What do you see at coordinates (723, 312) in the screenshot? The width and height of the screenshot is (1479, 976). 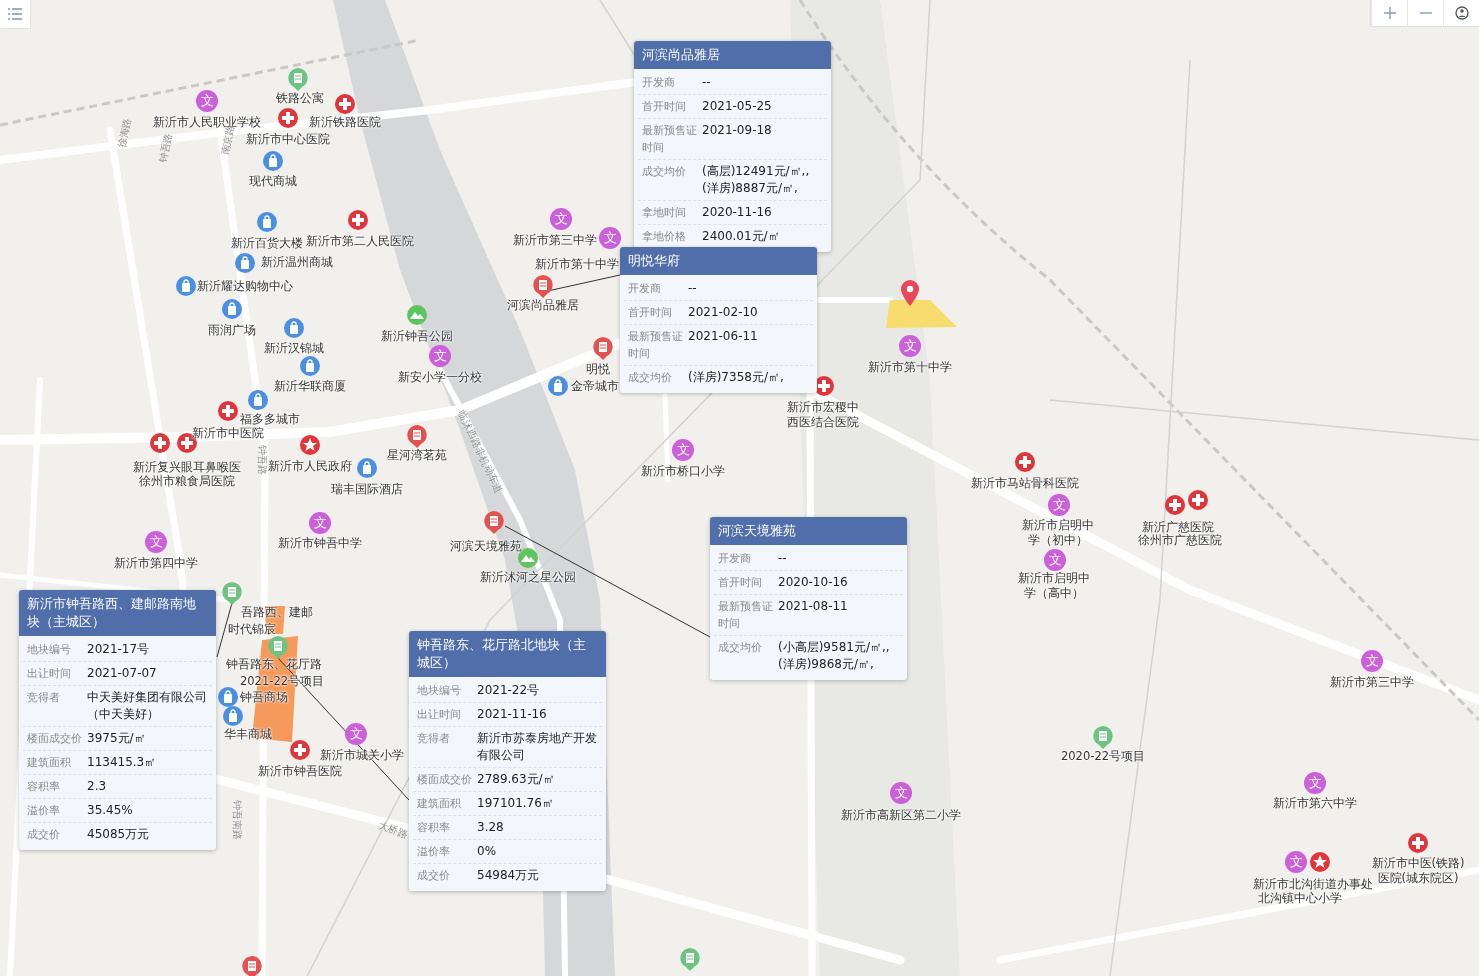 I see `field-value: 2021-02-10` at bounding box center [723, 312].